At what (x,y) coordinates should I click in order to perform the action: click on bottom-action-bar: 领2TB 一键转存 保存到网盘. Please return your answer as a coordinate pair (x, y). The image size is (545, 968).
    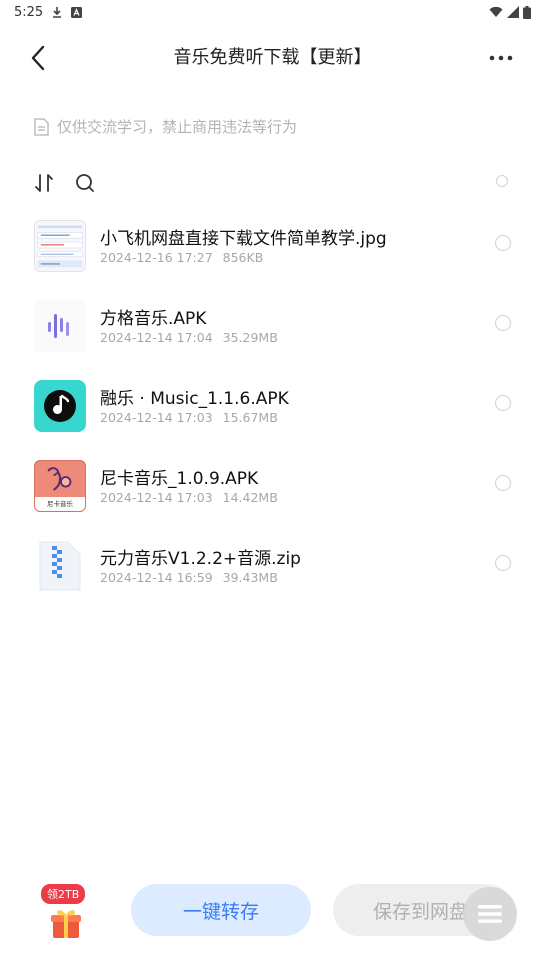
    Looking at the image, I should click on (272, 913).